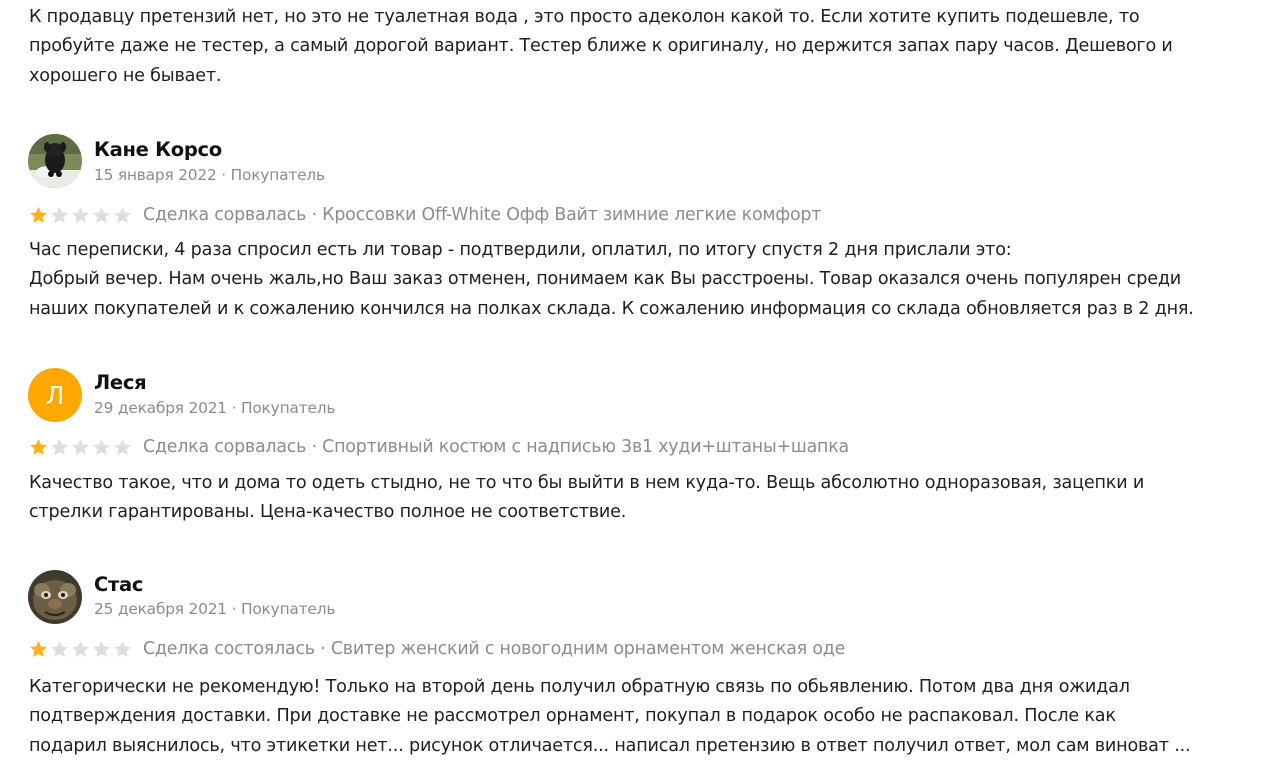  Describe the element at coordinates (55, 395) in the screenshot. I see `avatar: Л` at that location.